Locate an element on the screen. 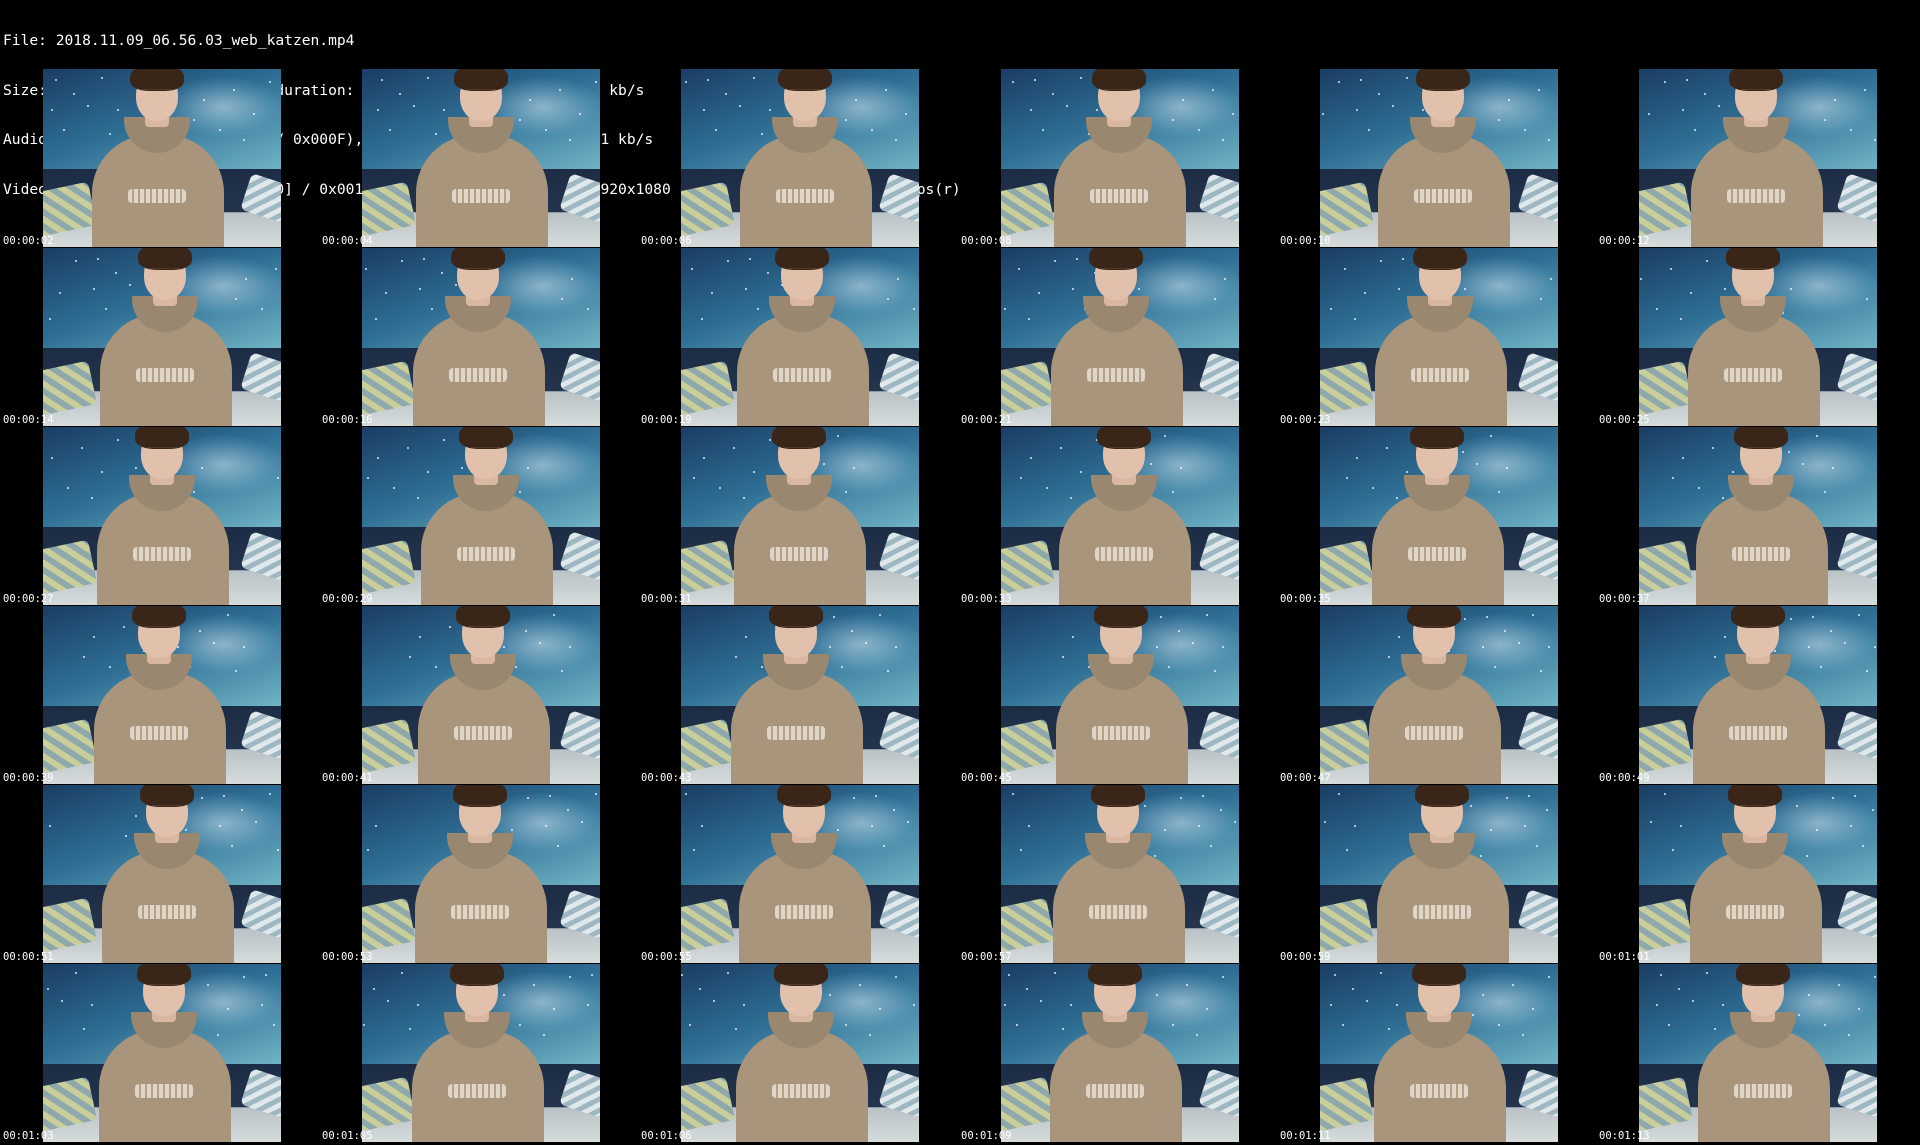 The height and width of the screenshot is (1145, 1920). thumbnail-cell: 00:00:45 is located at coordinates (1117, 695).